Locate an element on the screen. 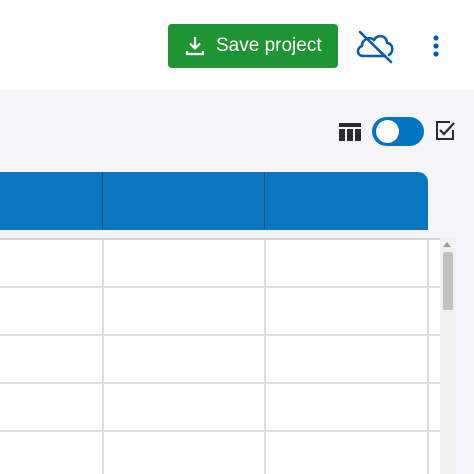 The width and height of the screenshot is (474, 474). check-box-icon is located at coordinates (445, 131).